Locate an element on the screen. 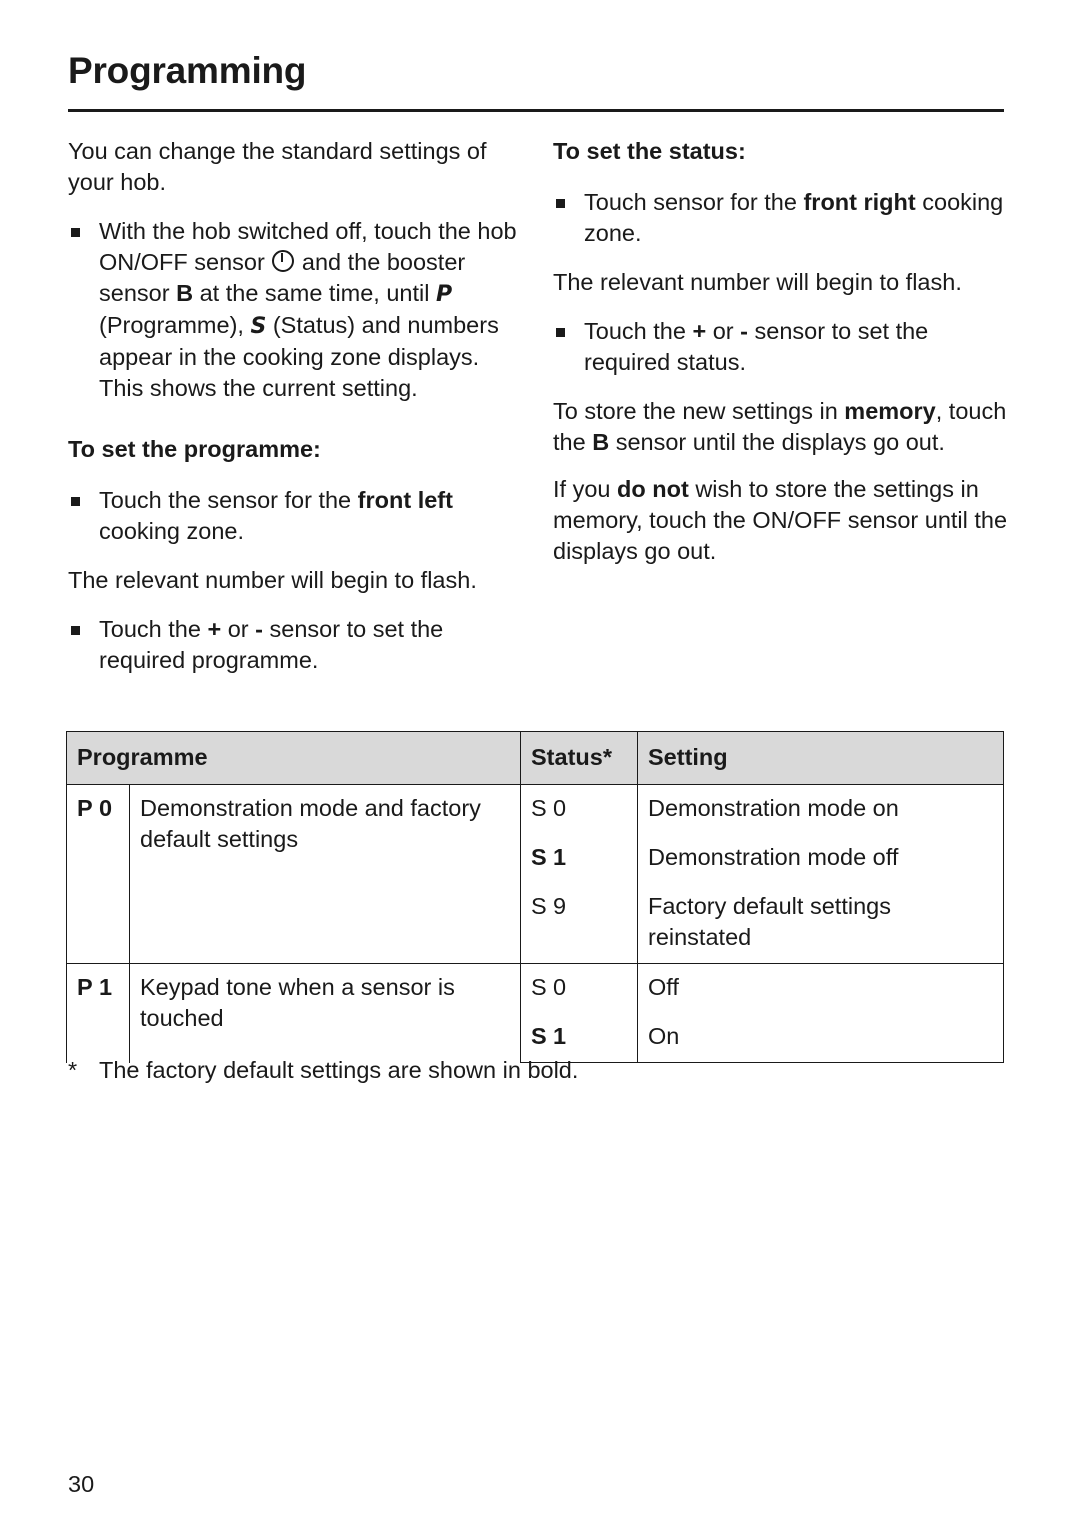 This screenshot has height=1529, width=1080. status-code-cell: S1 is located at coordinates (579, 858).